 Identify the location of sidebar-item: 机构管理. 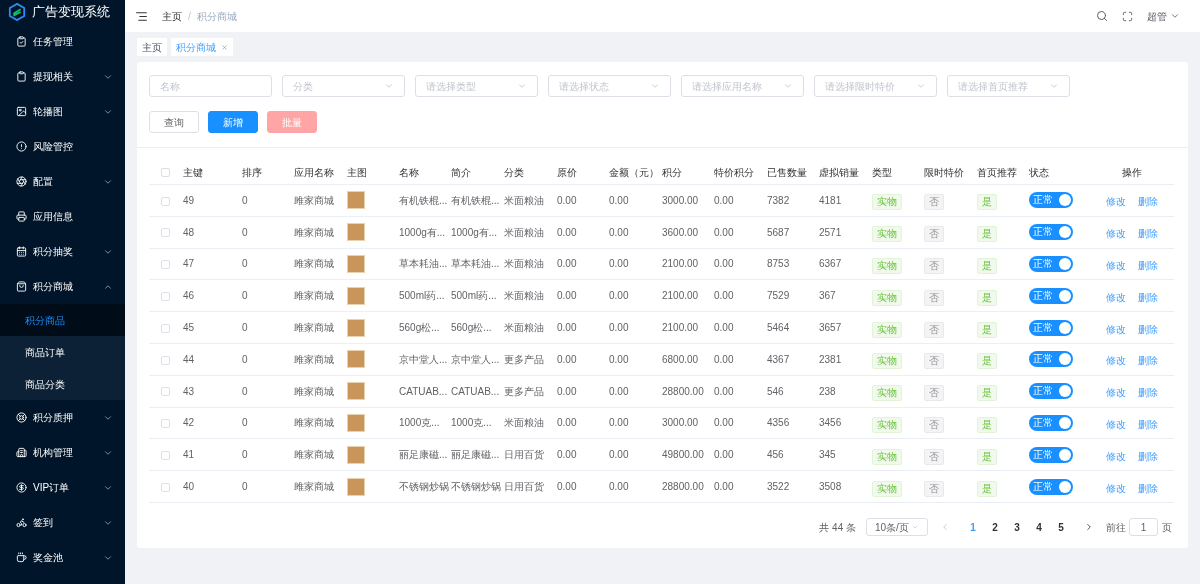
(62, 452).